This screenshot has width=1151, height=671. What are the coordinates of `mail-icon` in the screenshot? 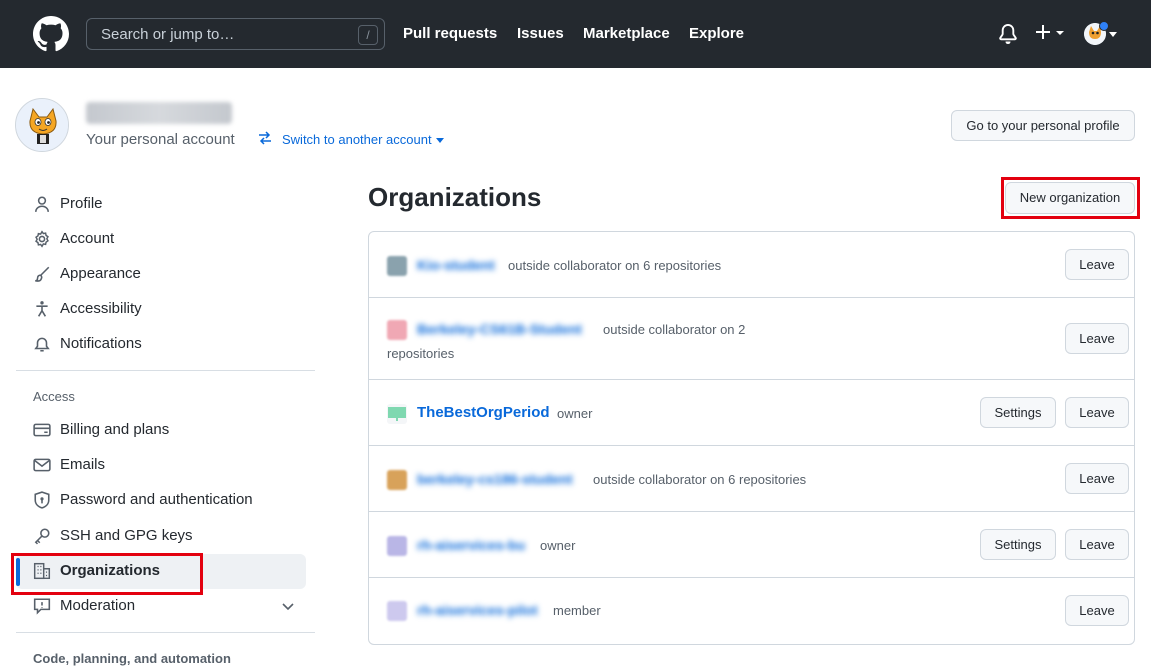 It's located at (42, 465).